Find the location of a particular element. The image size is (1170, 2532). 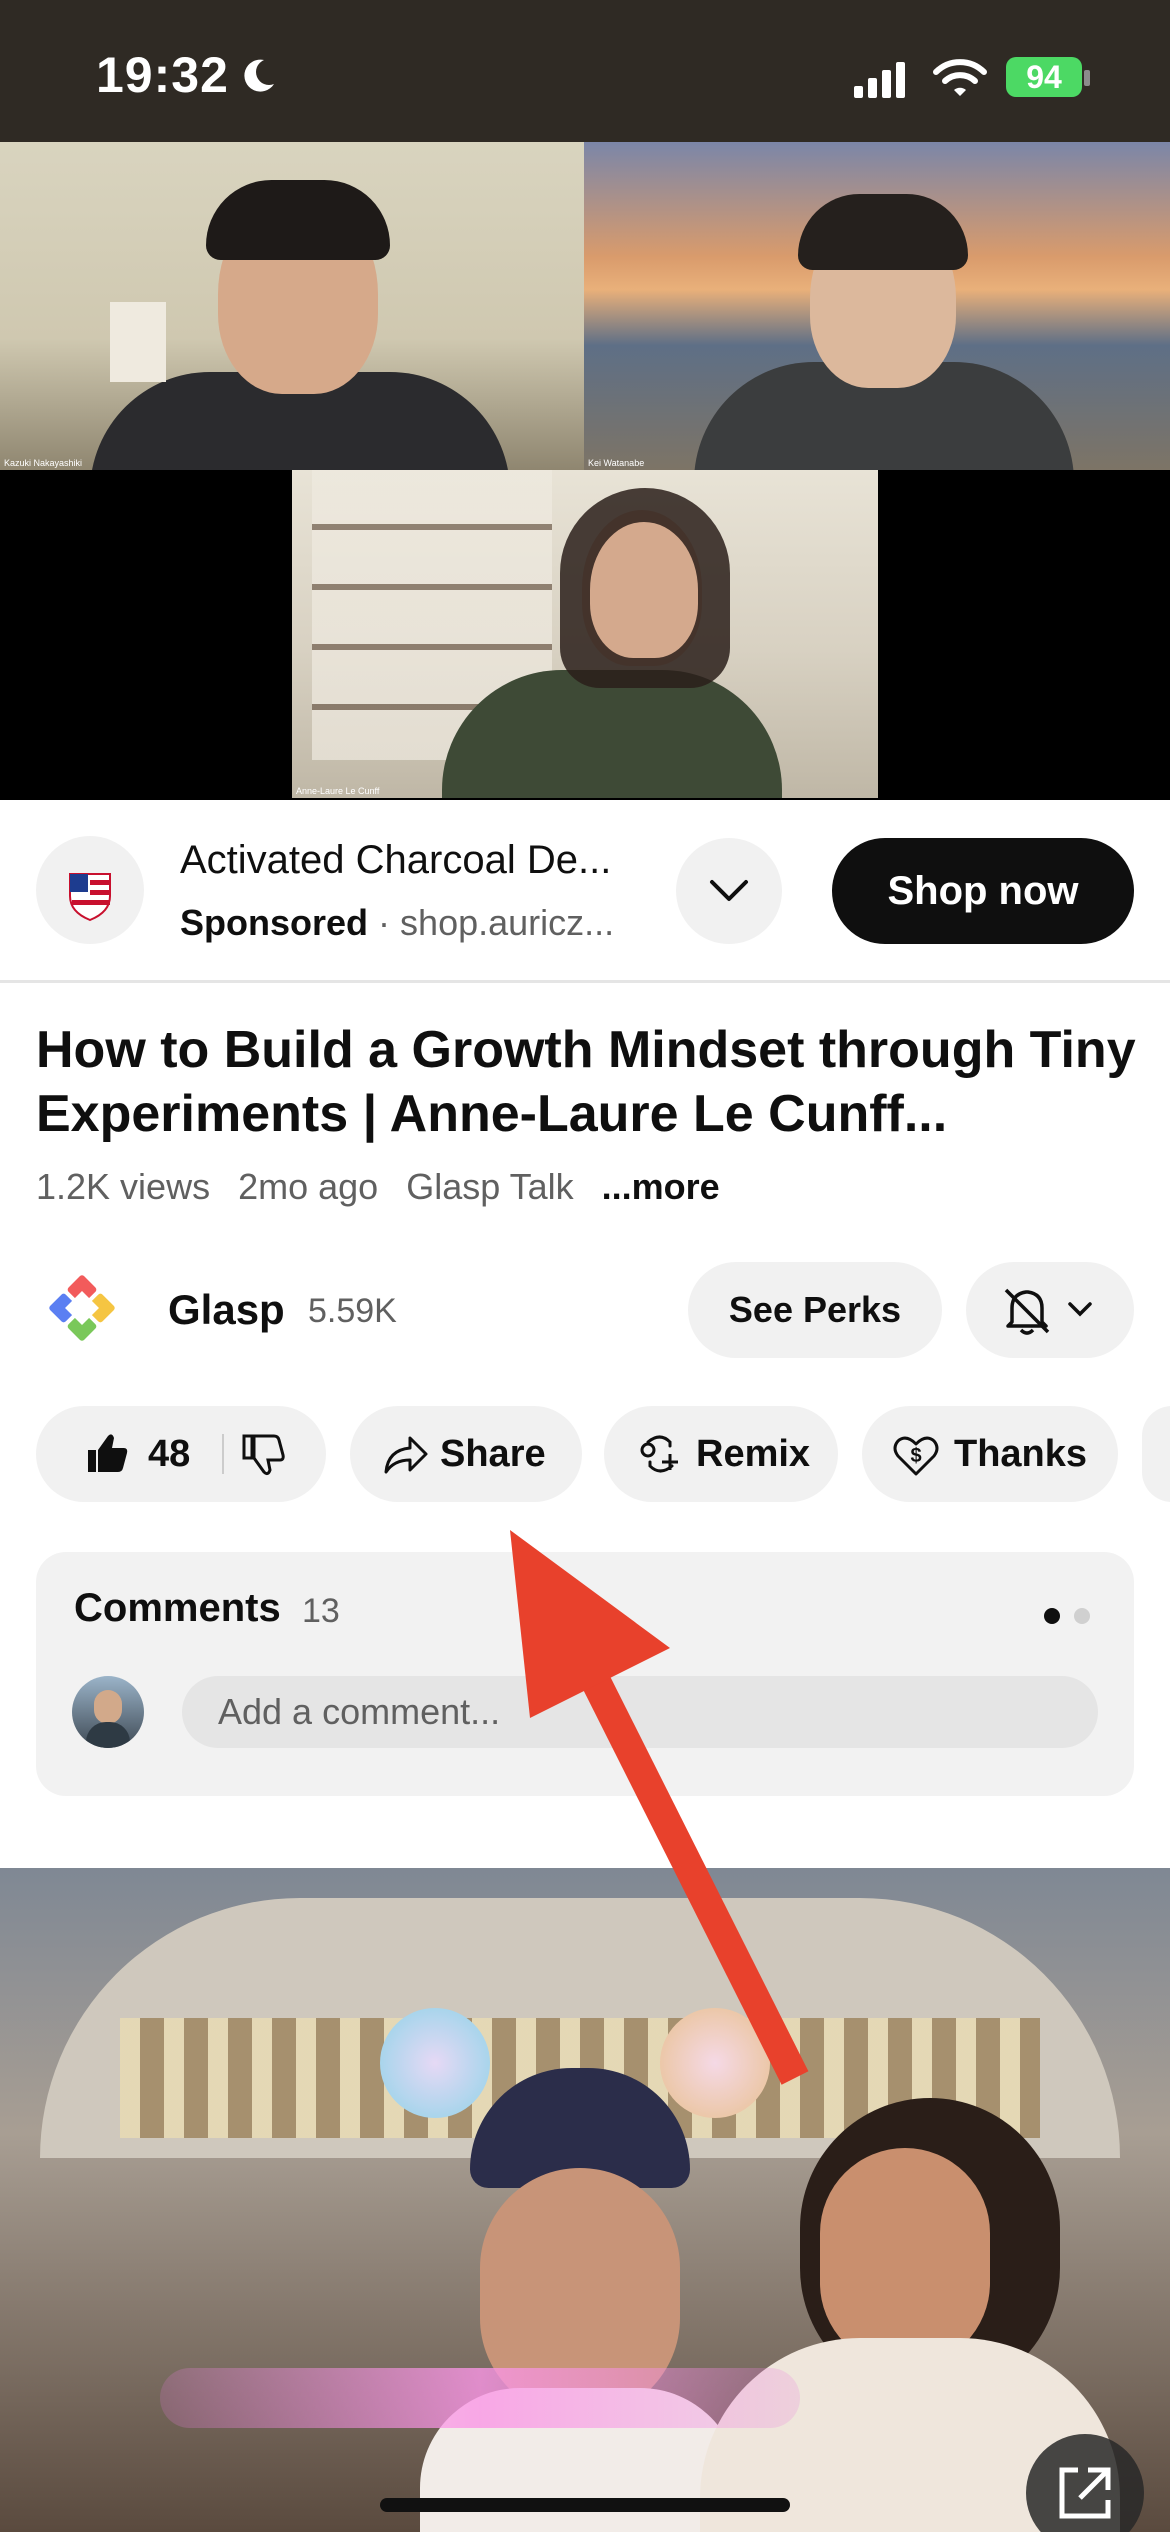

upload-age: 2mo ago is located at coordinates (308, 1186).